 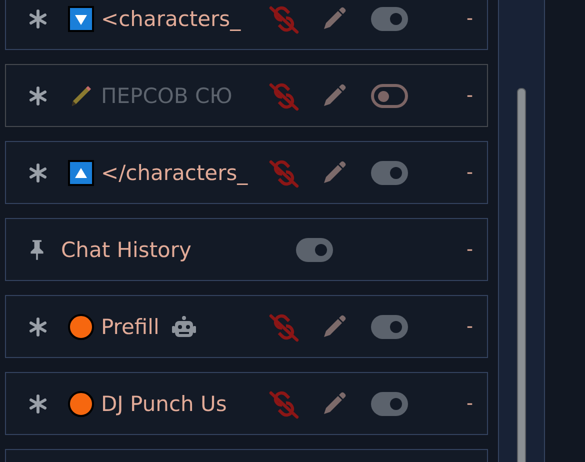 What do you see at coordinates (130, 326) in the screenshot?
I see `prompt-name: Prefill` at bounding box center [130, 326].